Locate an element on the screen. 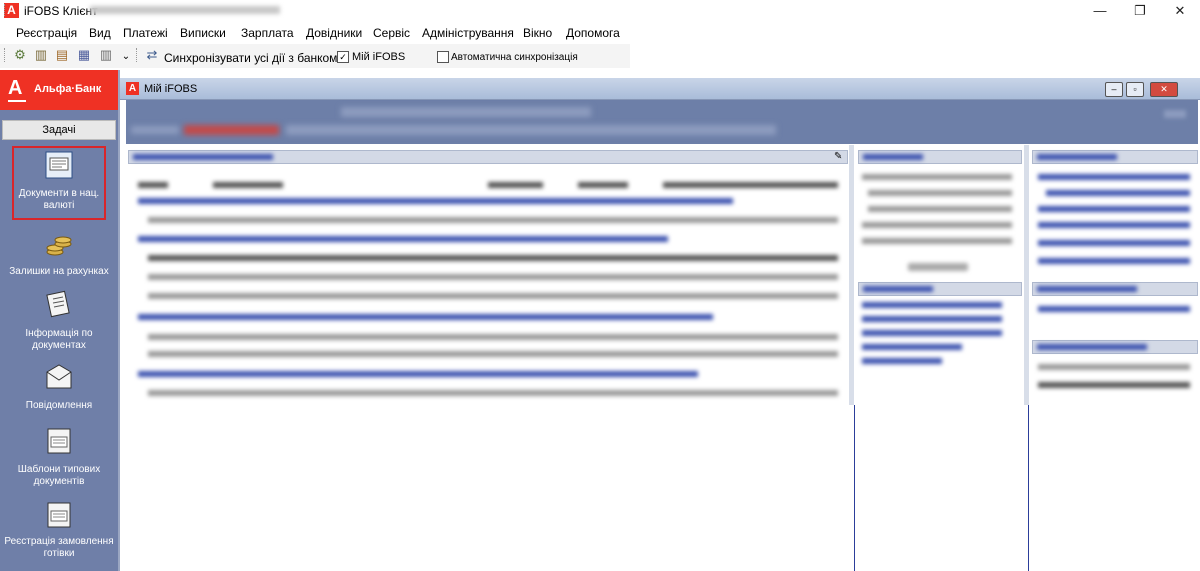 Image resolution: width=1200 pixels, height=571 pixels. sync-button-label: Синхронізувати усі дії з банком is located at coordinates (250, 58).